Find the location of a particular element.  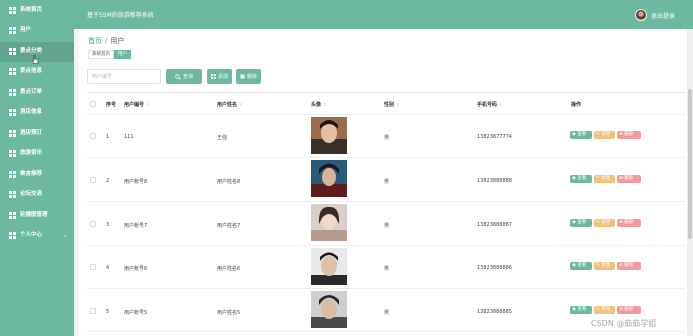

tab-users: 用户 is located at coordinates (122, 54).